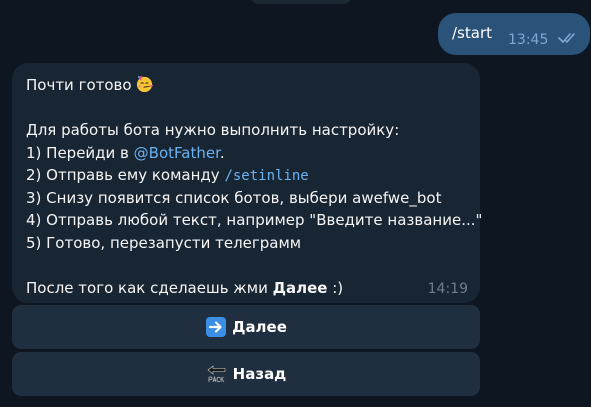 The image size is (591, 407). I want to click on next-button: Далее, so click(246, 327).